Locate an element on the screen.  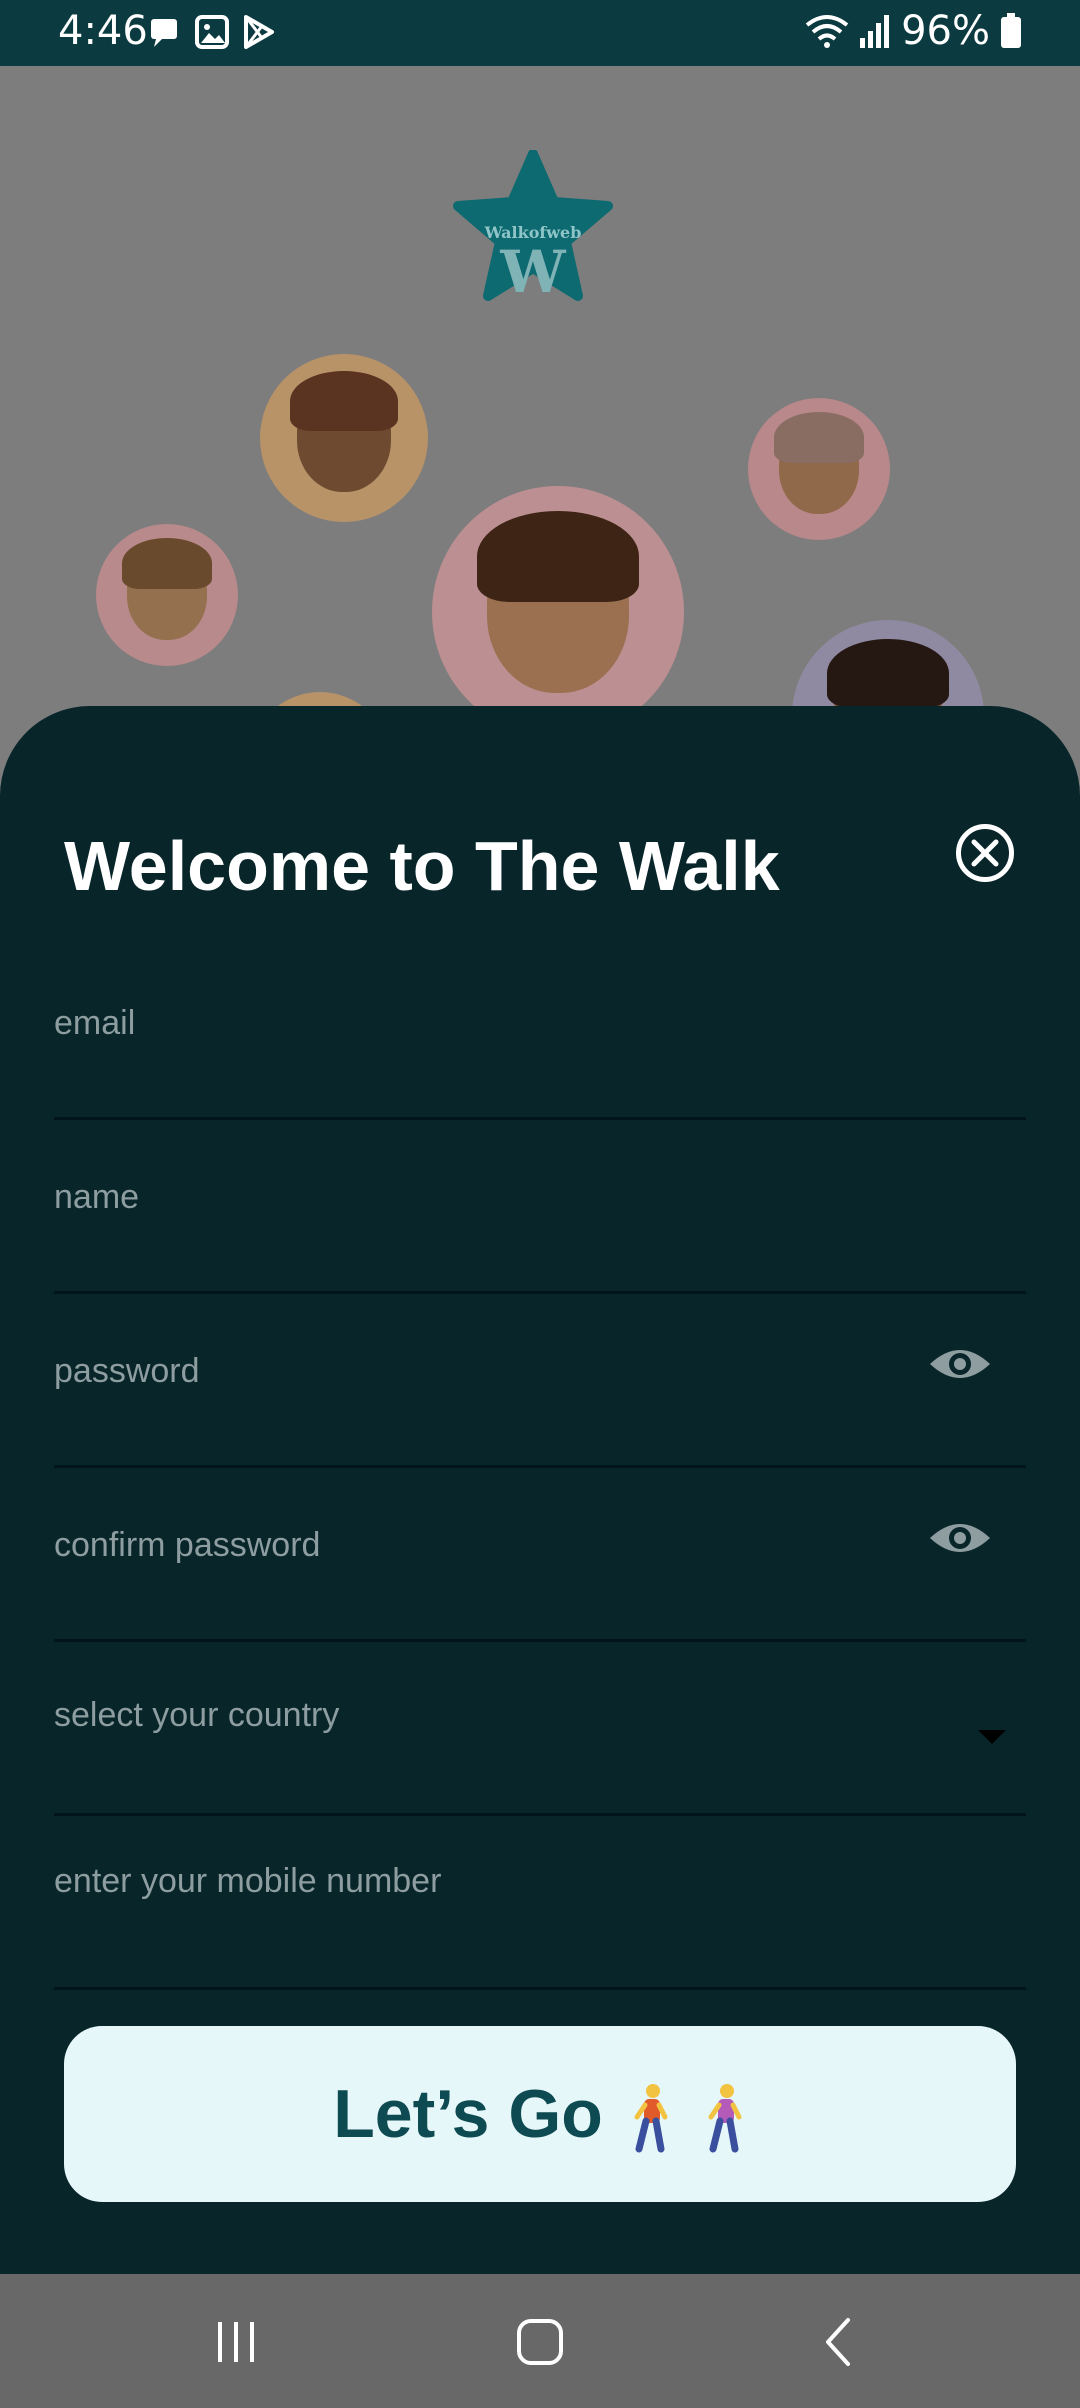
mobile-placeholder: enter your mobile number is located at coordinates (248, 1881).